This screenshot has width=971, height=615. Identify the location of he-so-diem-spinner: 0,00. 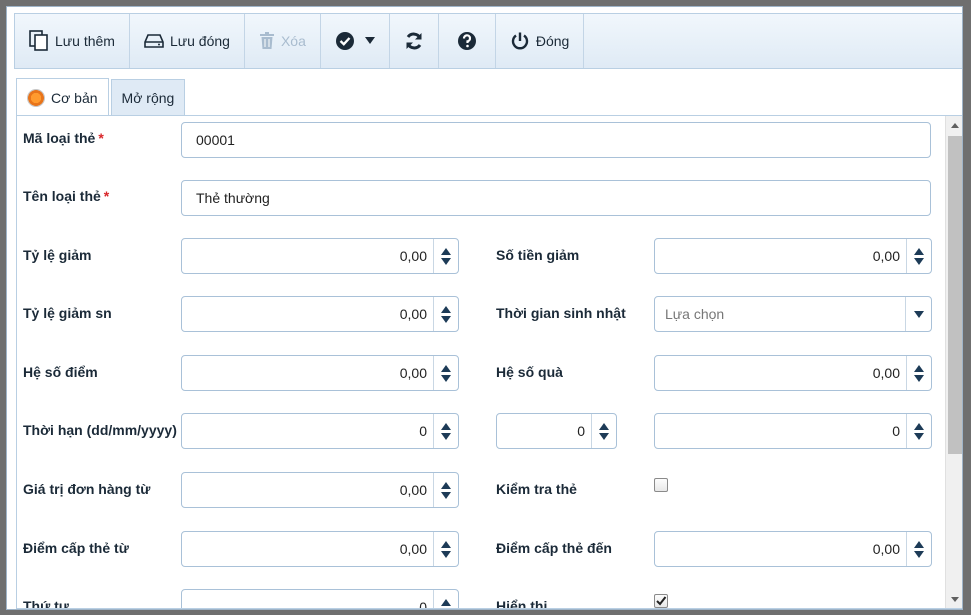
(320, 373).